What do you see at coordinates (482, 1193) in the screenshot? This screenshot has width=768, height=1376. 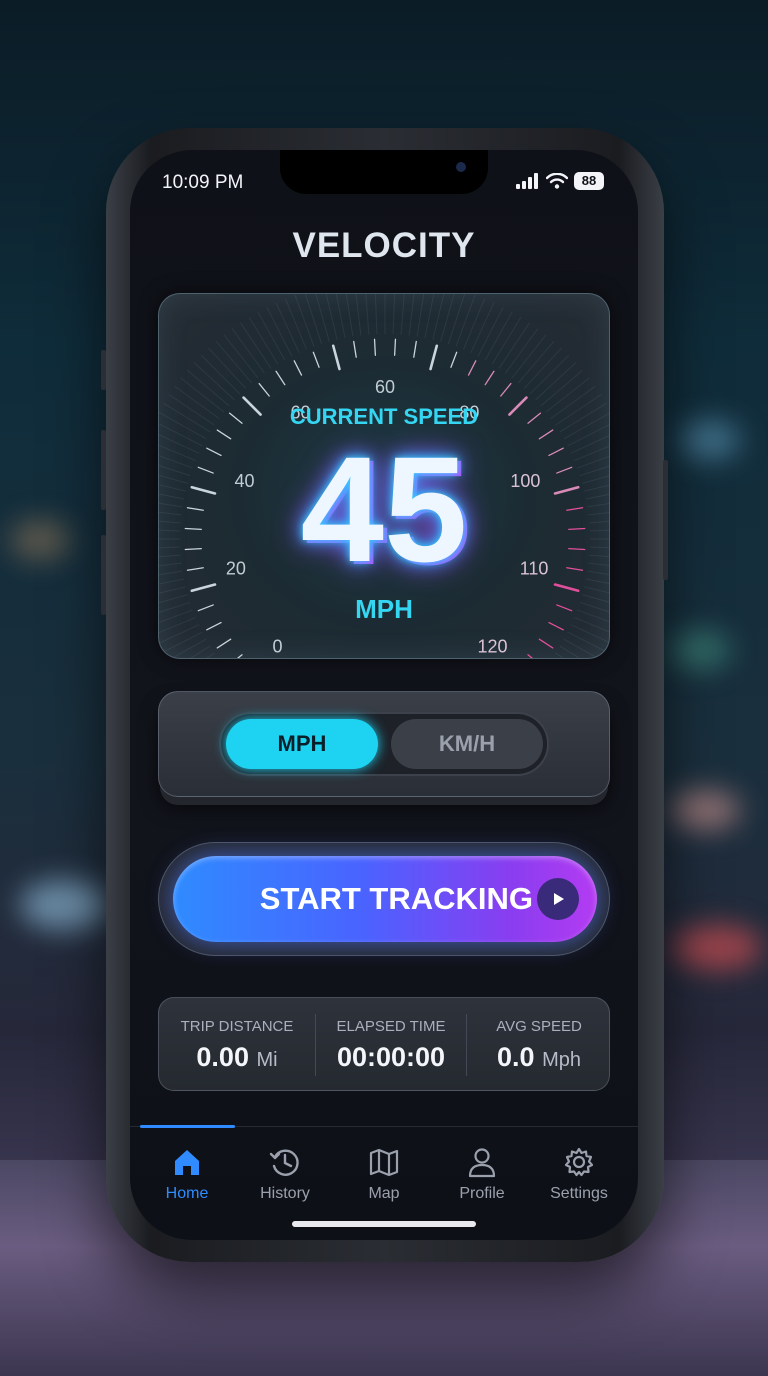 I see `nav-label: Profile` at bounding box center [482, 1193].